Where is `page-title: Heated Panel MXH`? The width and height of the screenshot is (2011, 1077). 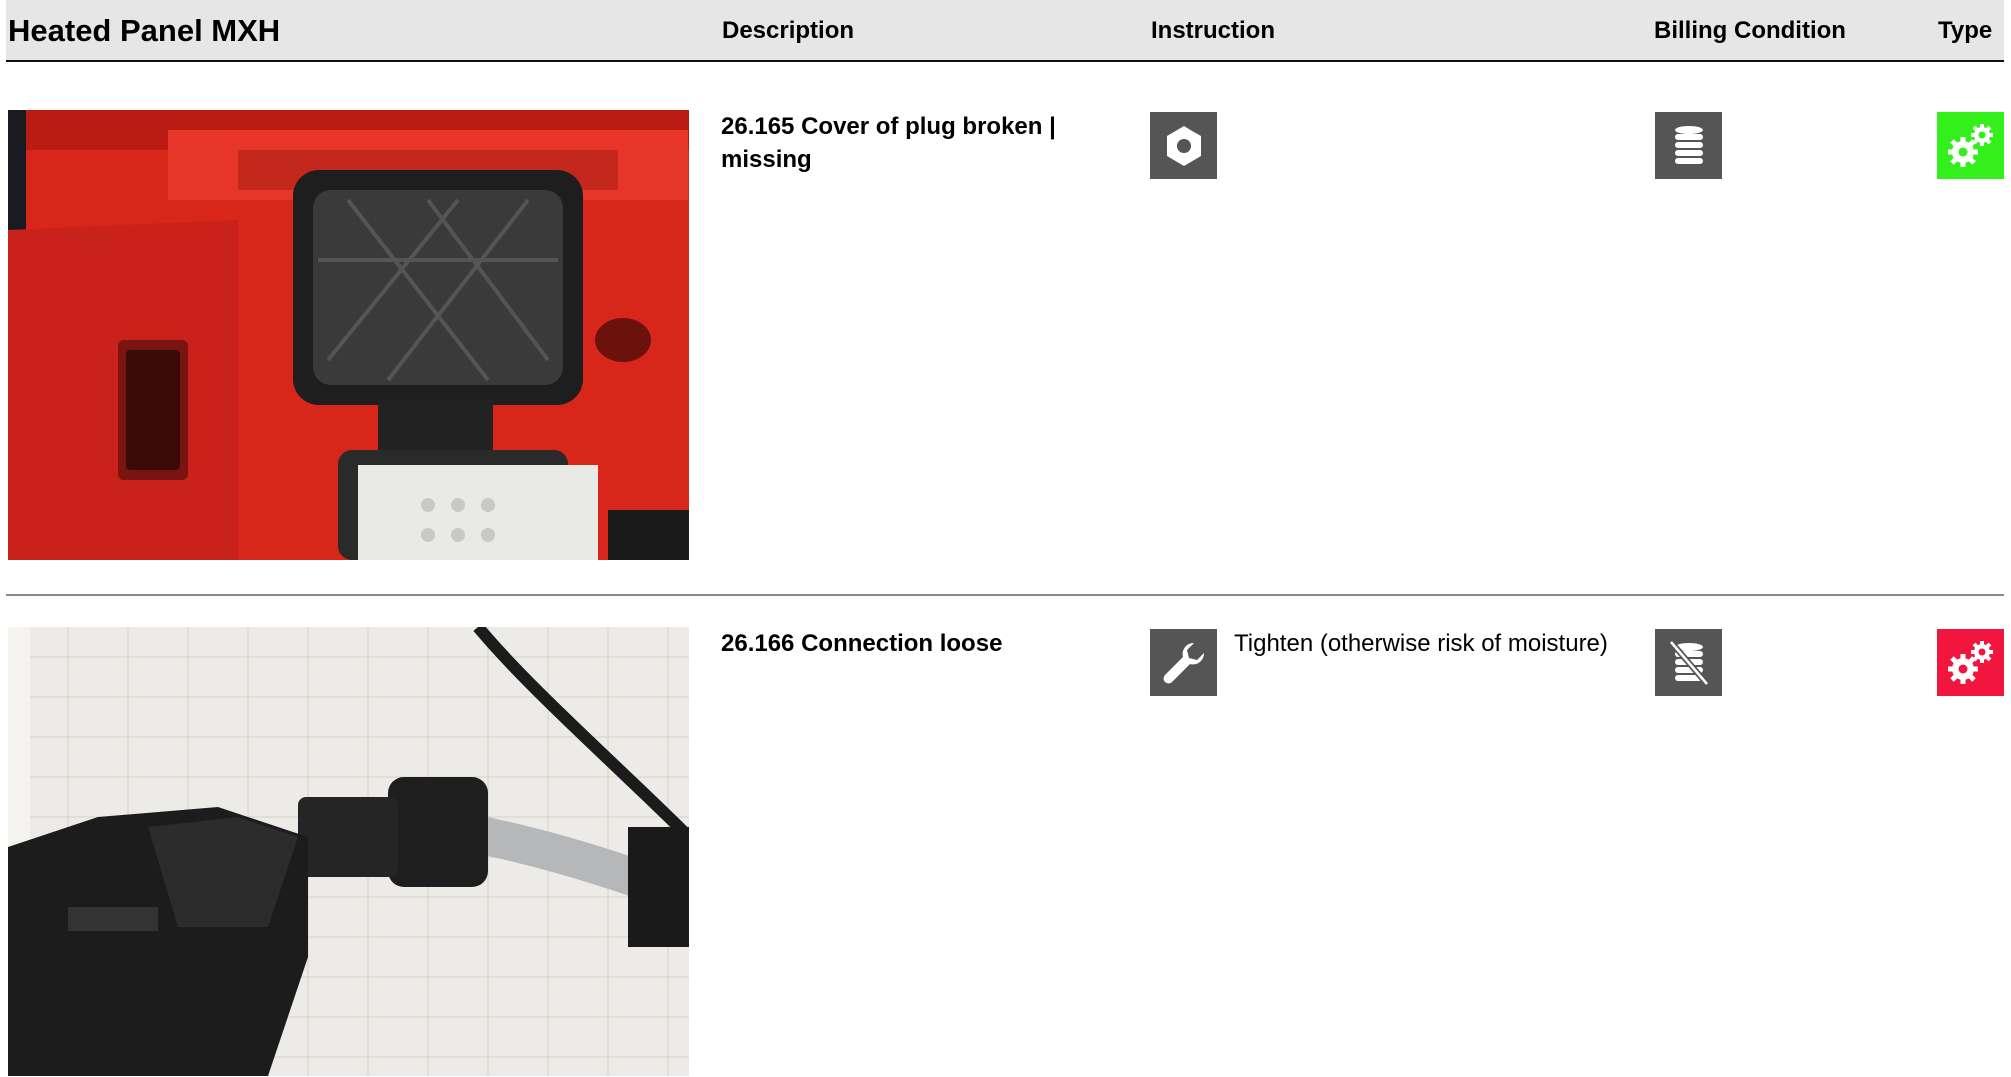 page-title: Heated Panel MXH is located at coordinates (144, 30).